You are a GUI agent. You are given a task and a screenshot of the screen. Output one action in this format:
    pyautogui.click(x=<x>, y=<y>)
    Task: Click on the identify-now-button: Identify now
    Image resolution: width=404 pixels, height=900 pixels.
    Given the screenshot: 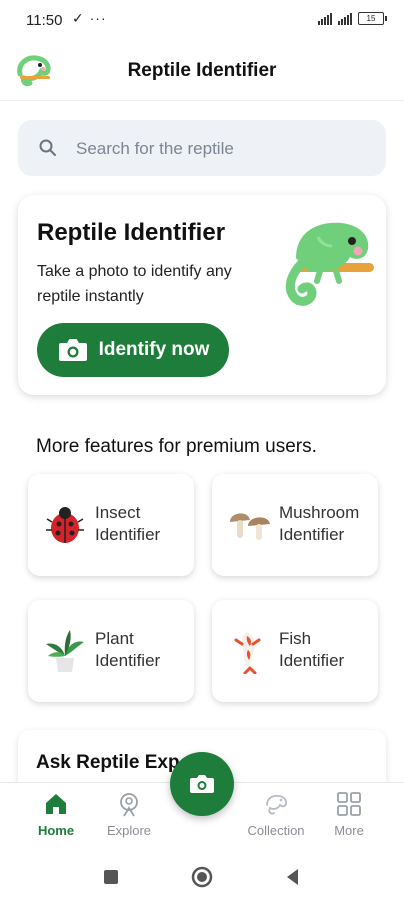 What is the action you would take?
    pyautogui.click(x=133, y=350)
    